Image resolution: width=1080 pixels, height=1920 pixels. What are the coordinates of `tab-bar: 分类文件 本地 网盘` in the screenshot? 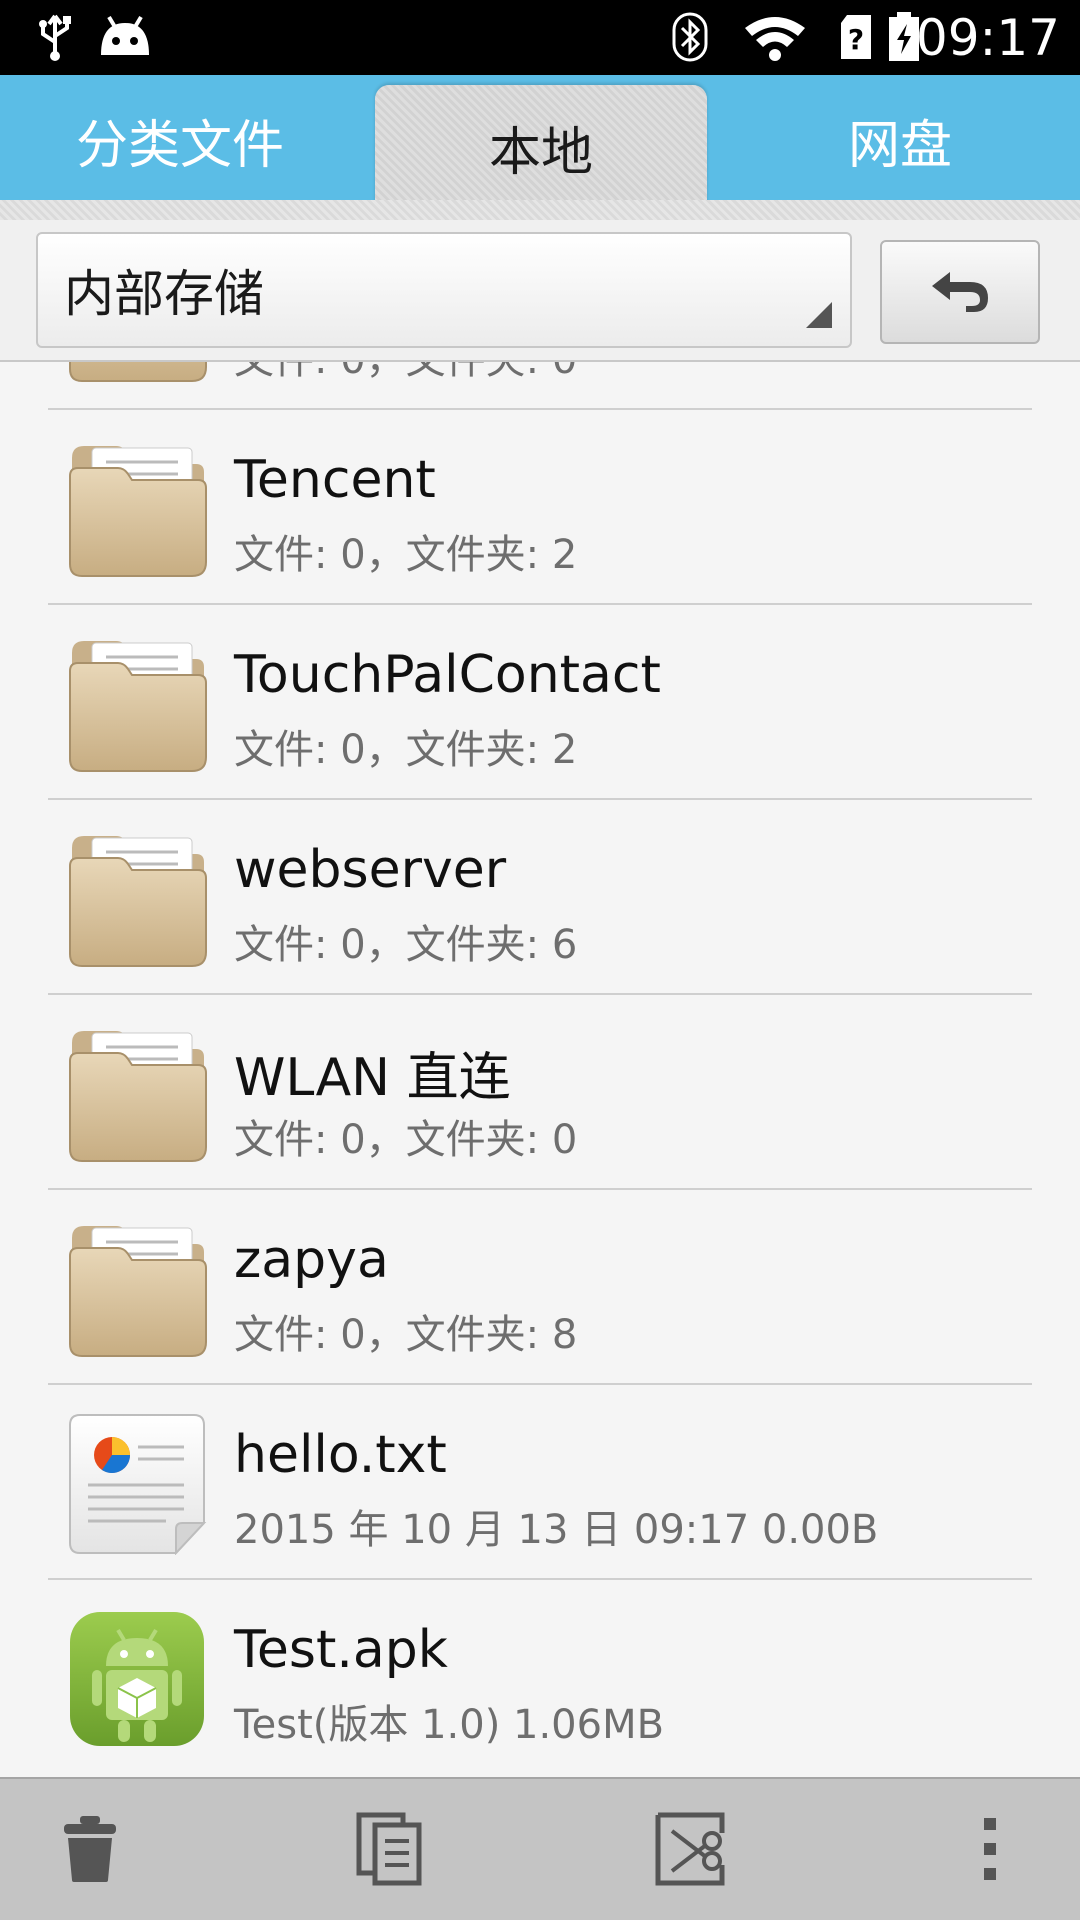 It's located at (540, 142).